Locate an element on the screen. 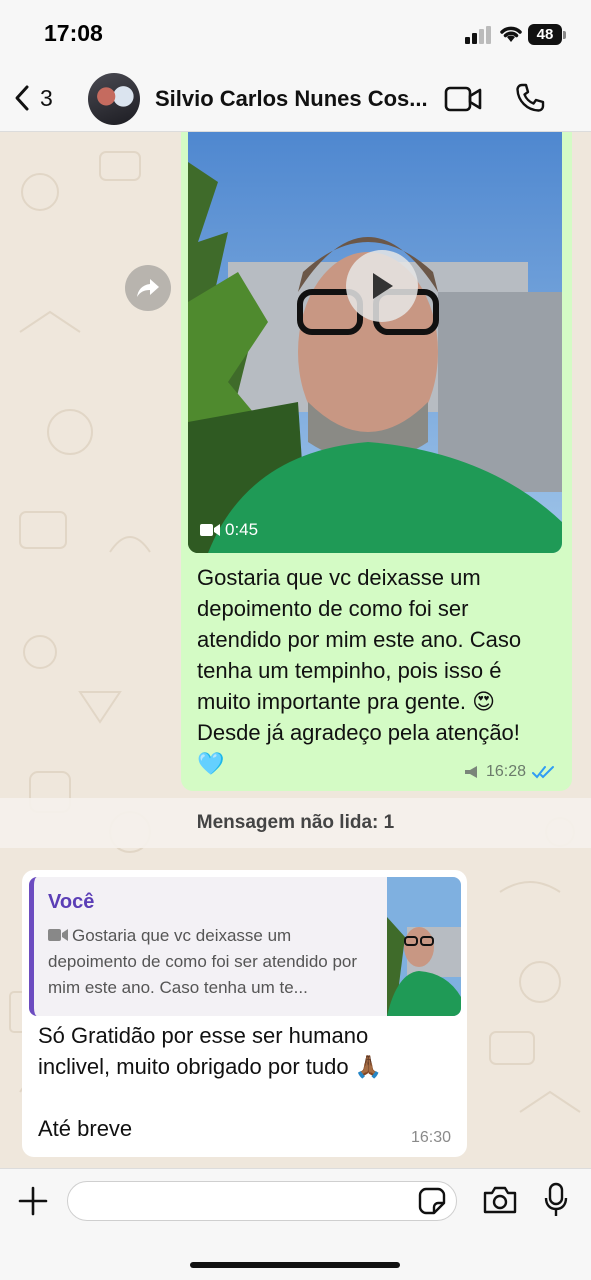 The image size is (591, 1280). play-icon is located at coordinates (383, 286).